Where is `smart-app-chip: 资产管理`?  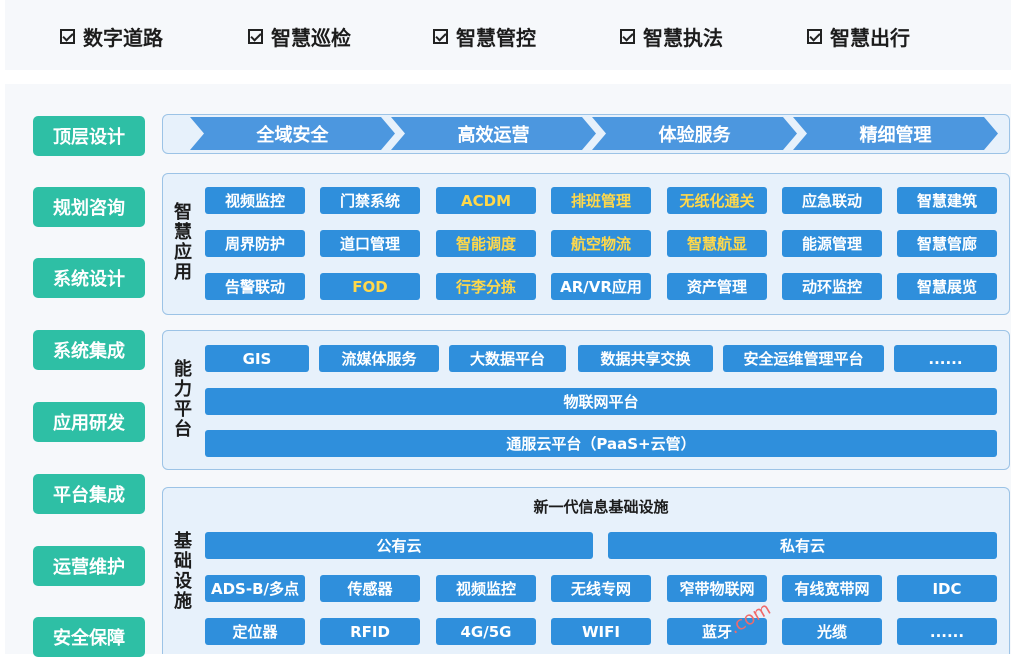 smart-app-chip: 资产管理 is located at coordinates (717, 286).